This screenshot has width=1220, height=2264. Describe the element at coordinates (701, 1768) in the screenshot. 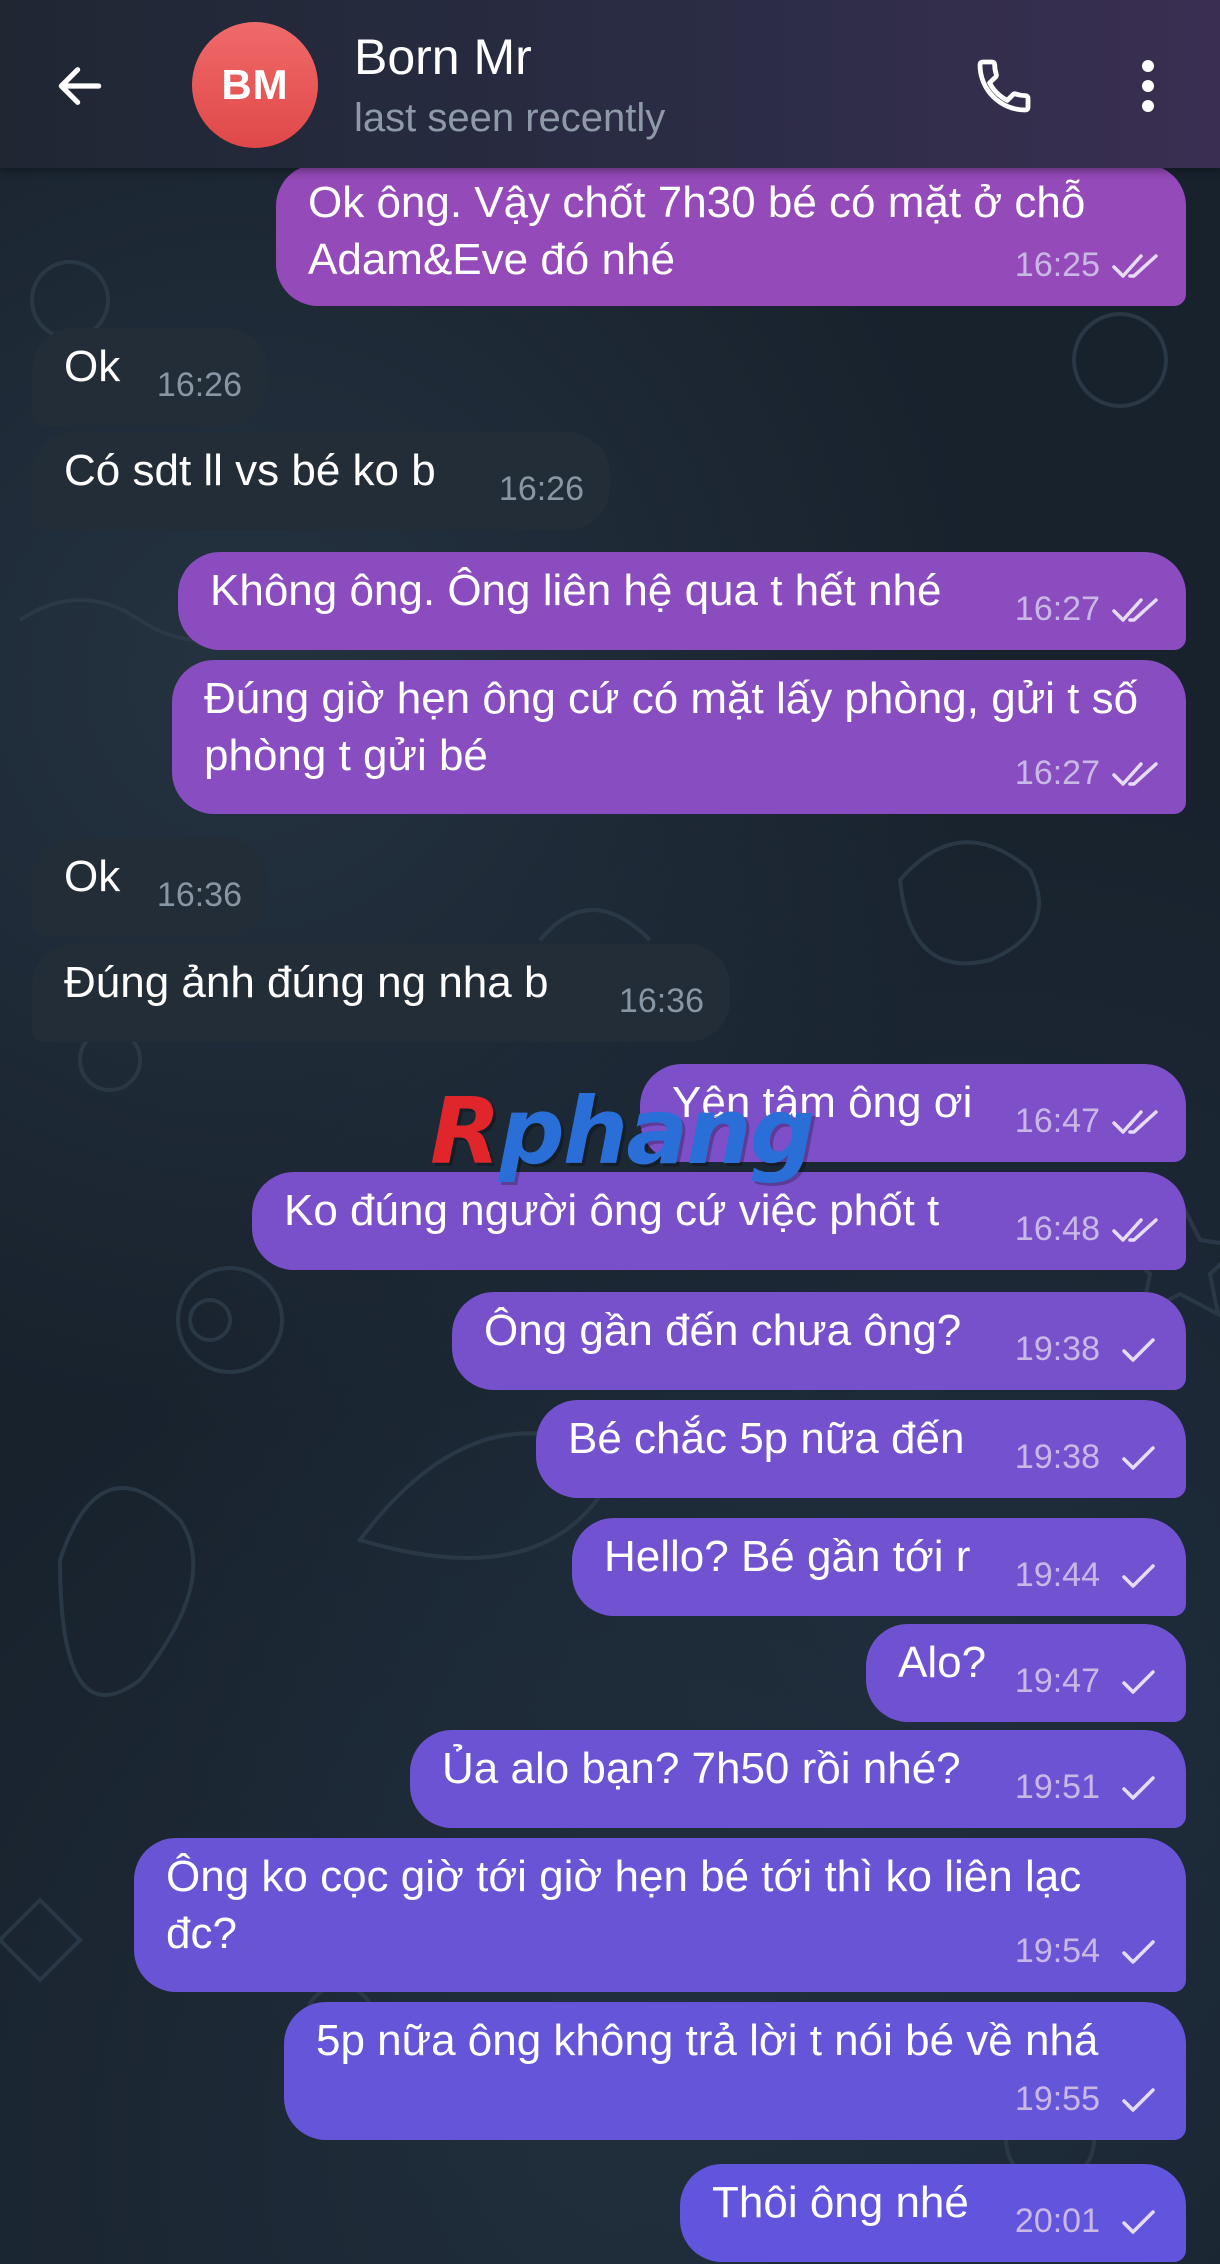

I see `message-text: Ủa alo bạn? 7h50 rồi nhé?` at that location.